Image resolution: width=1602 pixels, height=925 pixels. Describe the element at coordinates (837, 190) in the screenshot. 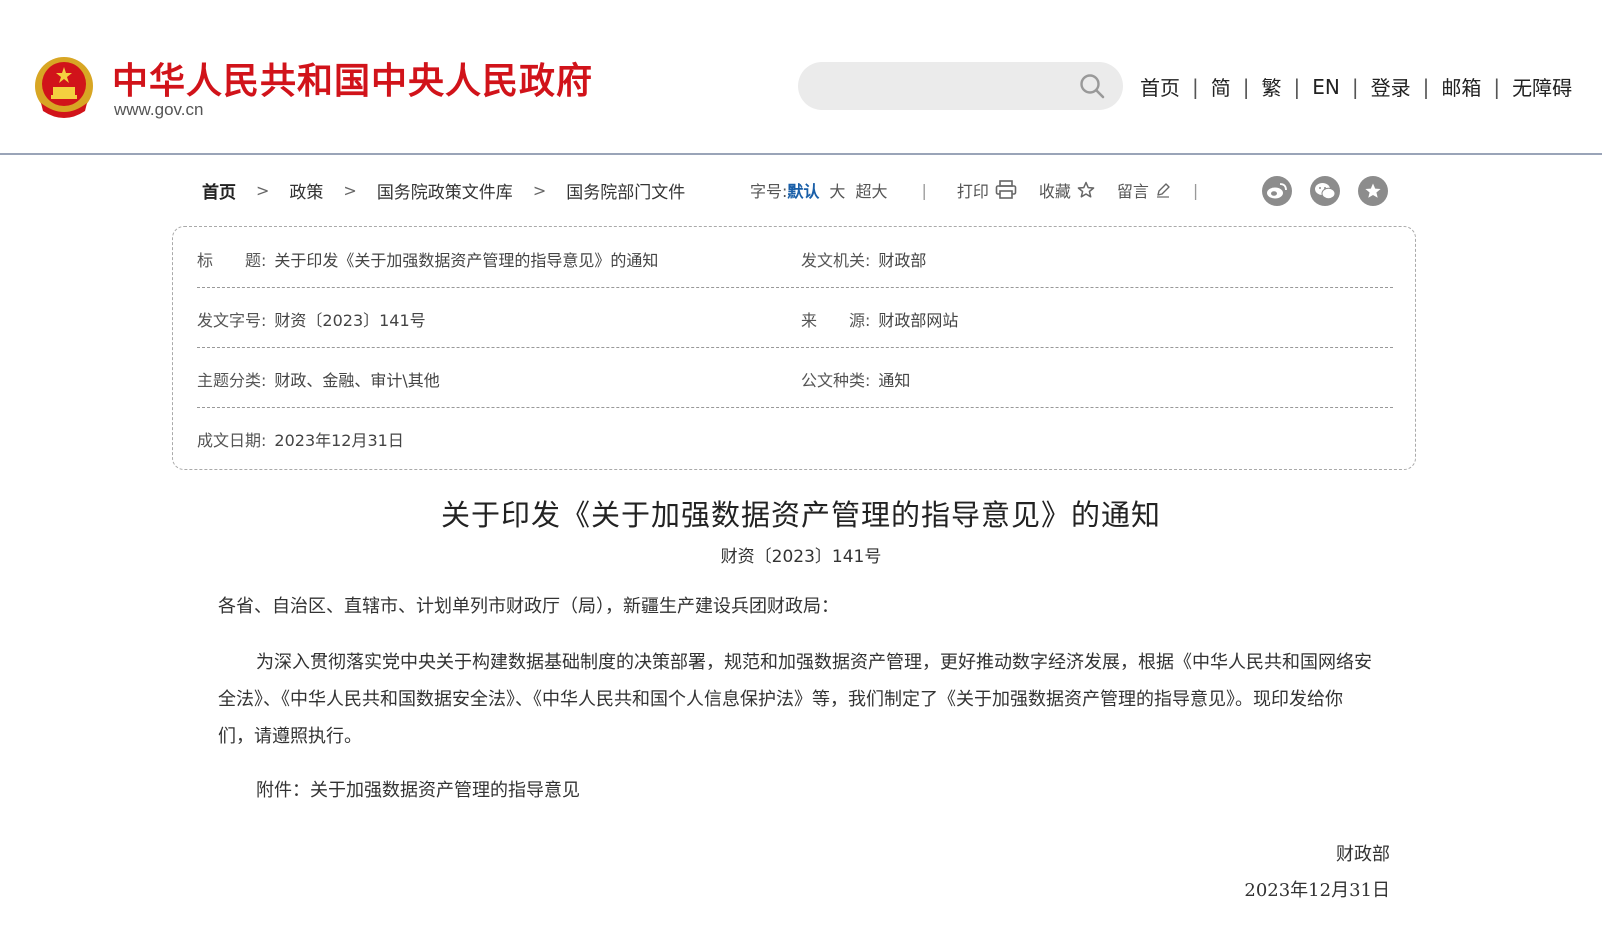

I see `font-size-large: 大` at that location.